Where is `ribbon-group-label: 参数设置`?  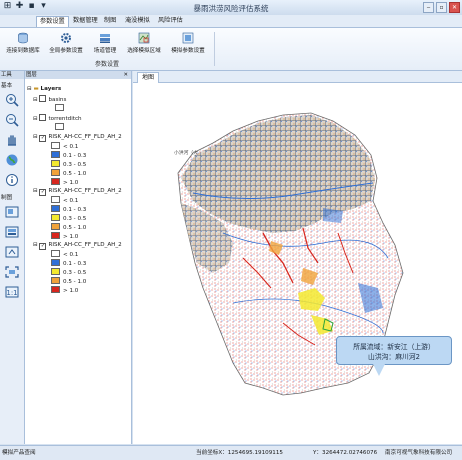 ribbon-group-label: 参数设置 is located at coordinates (106, 64).